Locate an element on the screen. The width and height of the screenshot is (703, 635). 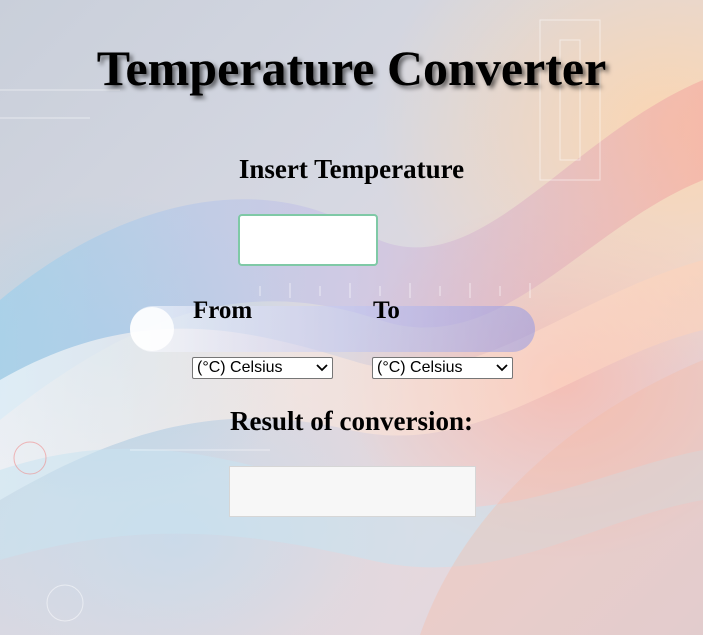
to-unit-selected-value: (°C) Celsius is located at coordinates (420, 367).